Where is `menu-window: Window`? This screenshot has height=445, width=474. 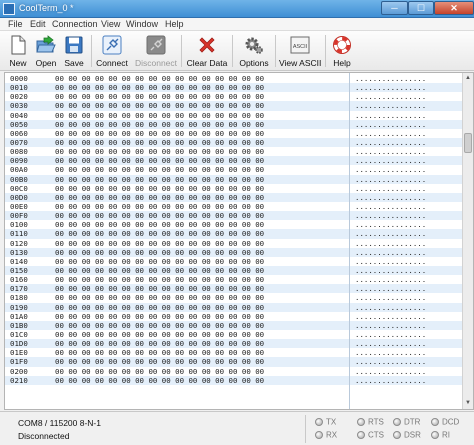 menu-window: Window is located at coordinates (142, 24).